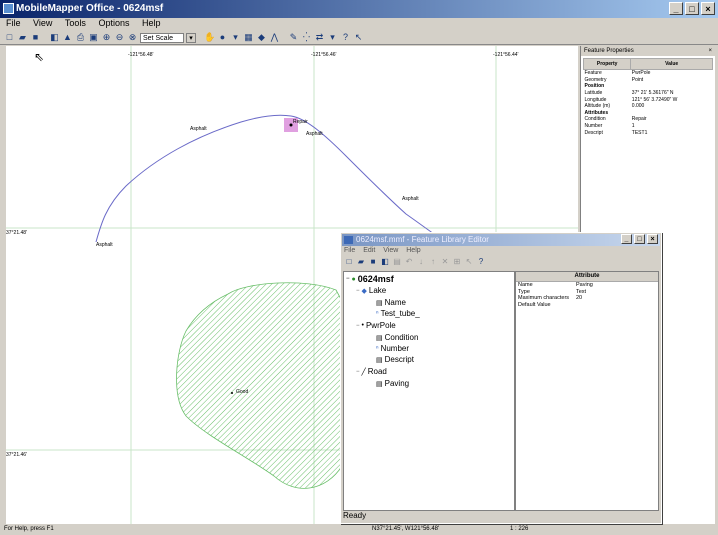 The width and height of the screenshot is (718, 535). I want to click on print-icon: ⎙, so click(80, 37).